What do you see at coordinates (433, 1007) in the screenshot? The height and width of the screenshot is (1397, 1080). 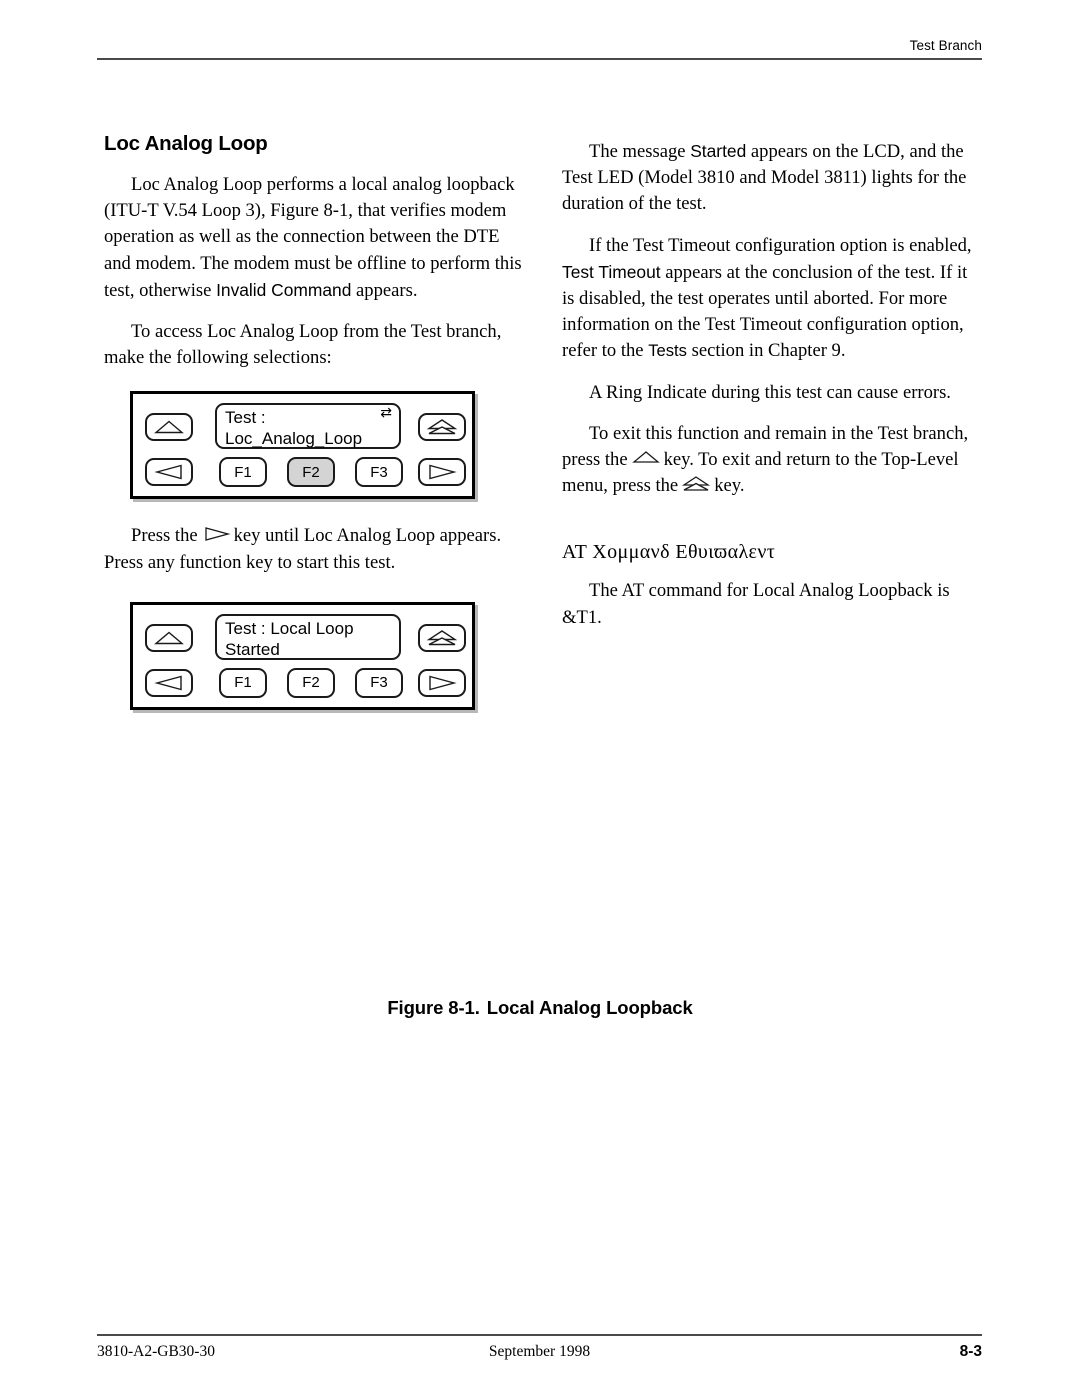 I see `figure-number: Figure 8-1.` at bounding box center [433, 1007].